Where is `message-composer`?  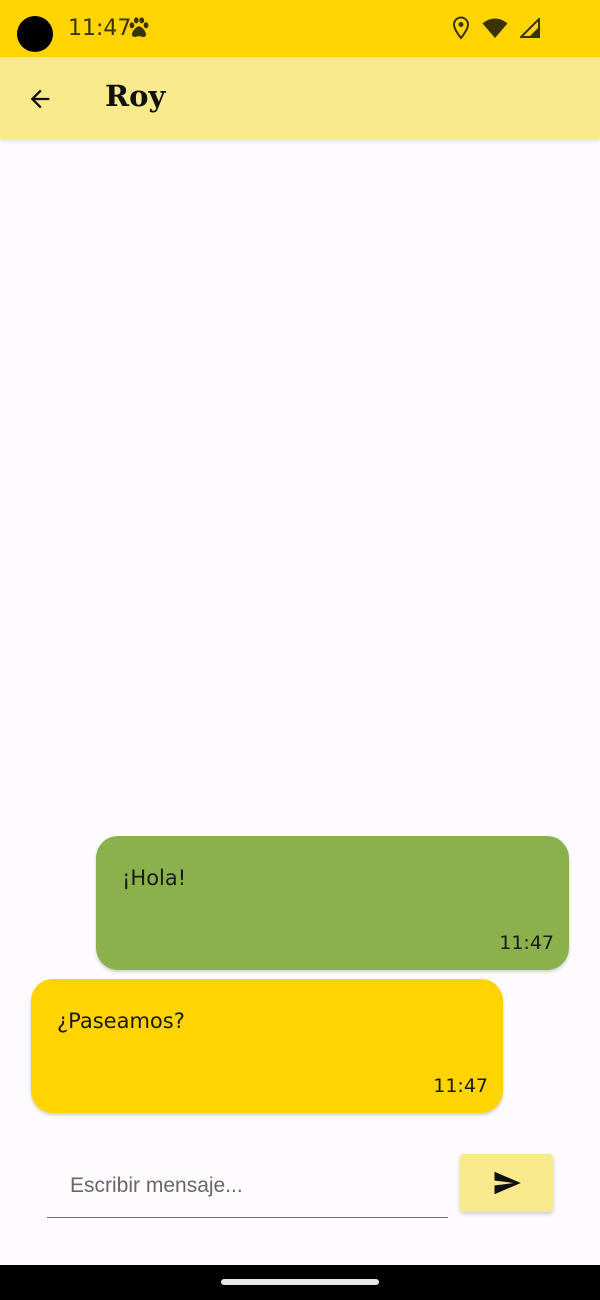
message-composer is located at coordinates (300, 1202).